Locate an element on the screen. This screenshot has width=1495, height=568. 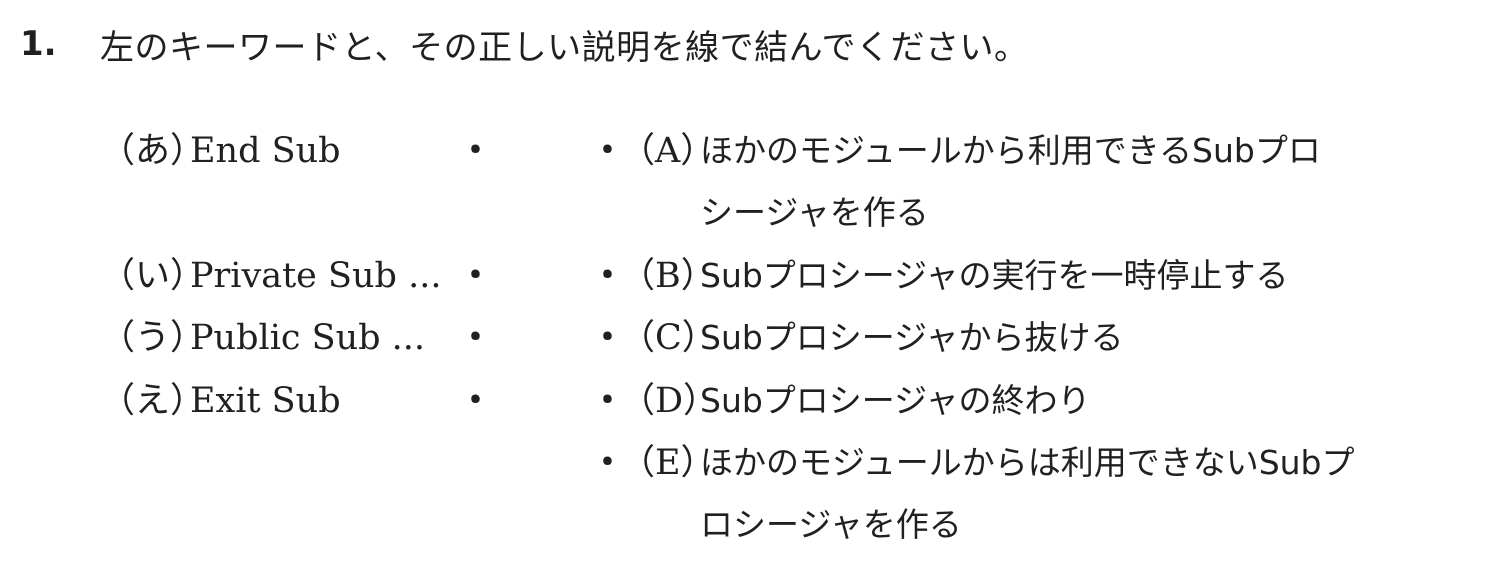
match-row-4: （え） Exit Sub ・ ・ （D） Subプロシージャの終わり is located at coordinates (747, 401).